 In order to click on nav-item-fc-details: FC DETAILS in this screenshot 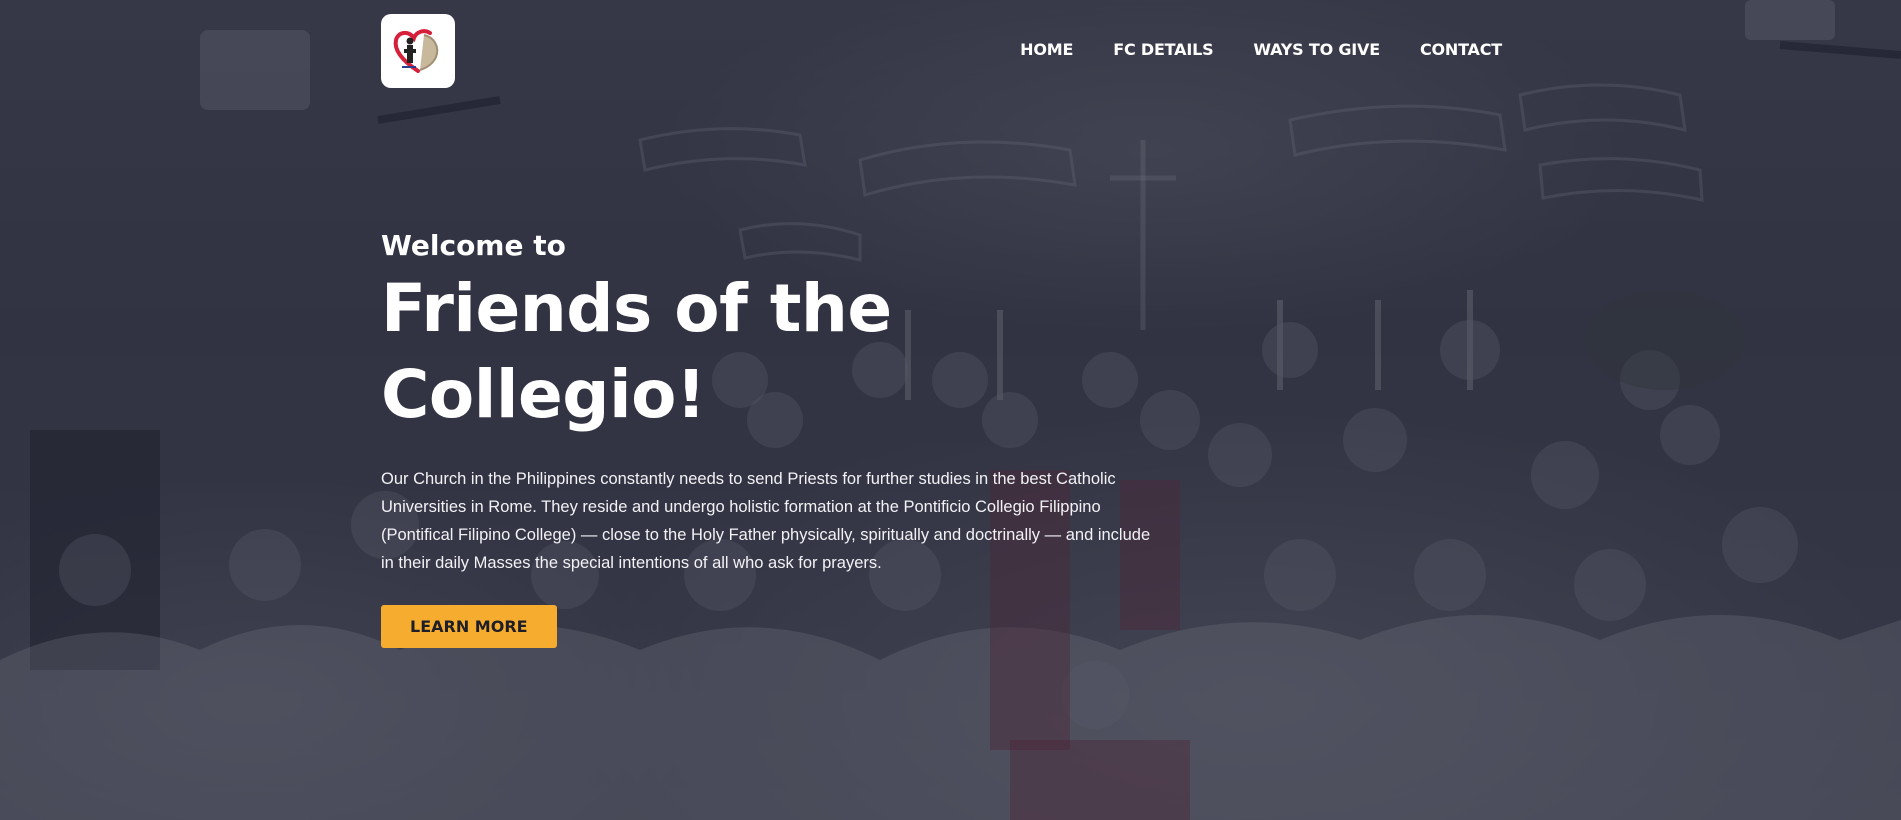, I will do `click(1163, 50)`.